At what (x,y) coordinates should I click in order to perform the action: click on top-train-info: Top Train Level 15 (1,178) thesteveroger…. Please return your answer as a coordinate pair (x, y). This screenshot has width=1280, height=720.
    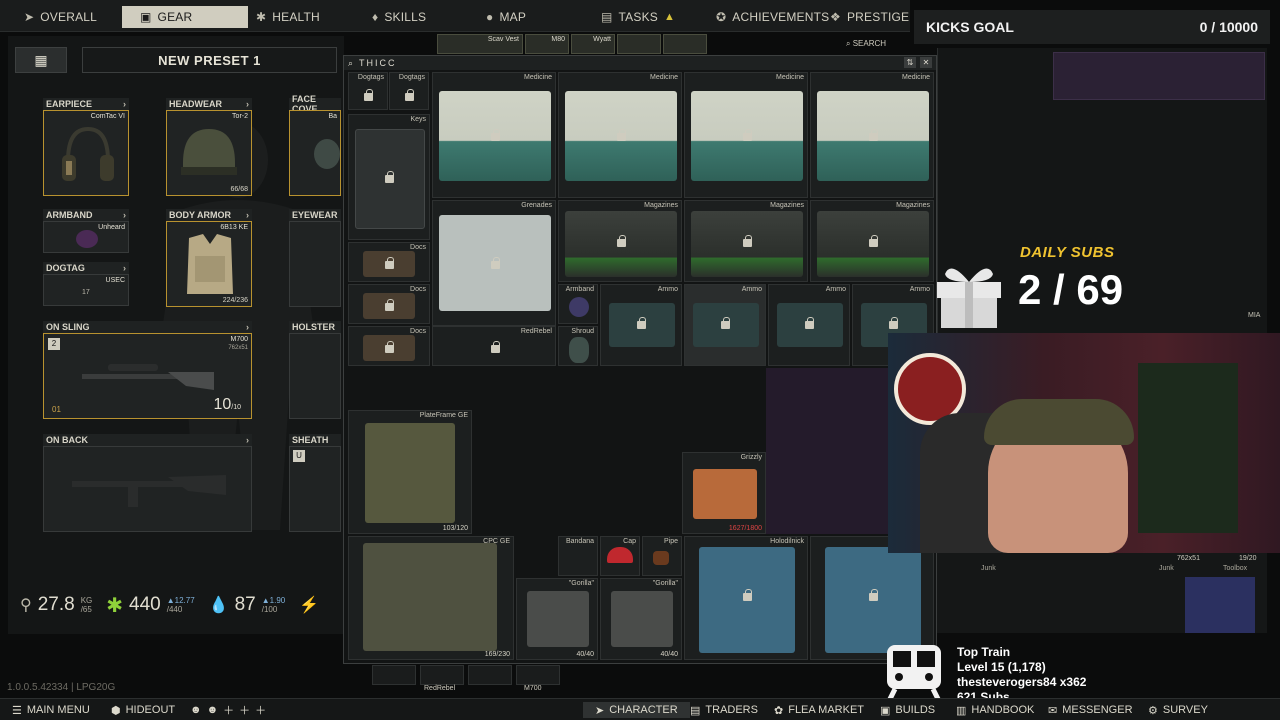
    Looking at the image, I should click on (1022, 674).